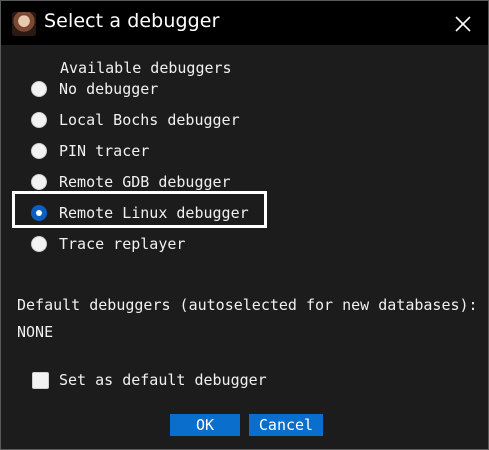  I want to click on radio-remote-gdb-debugger: Remote GDB debugger, so click(131, 182).